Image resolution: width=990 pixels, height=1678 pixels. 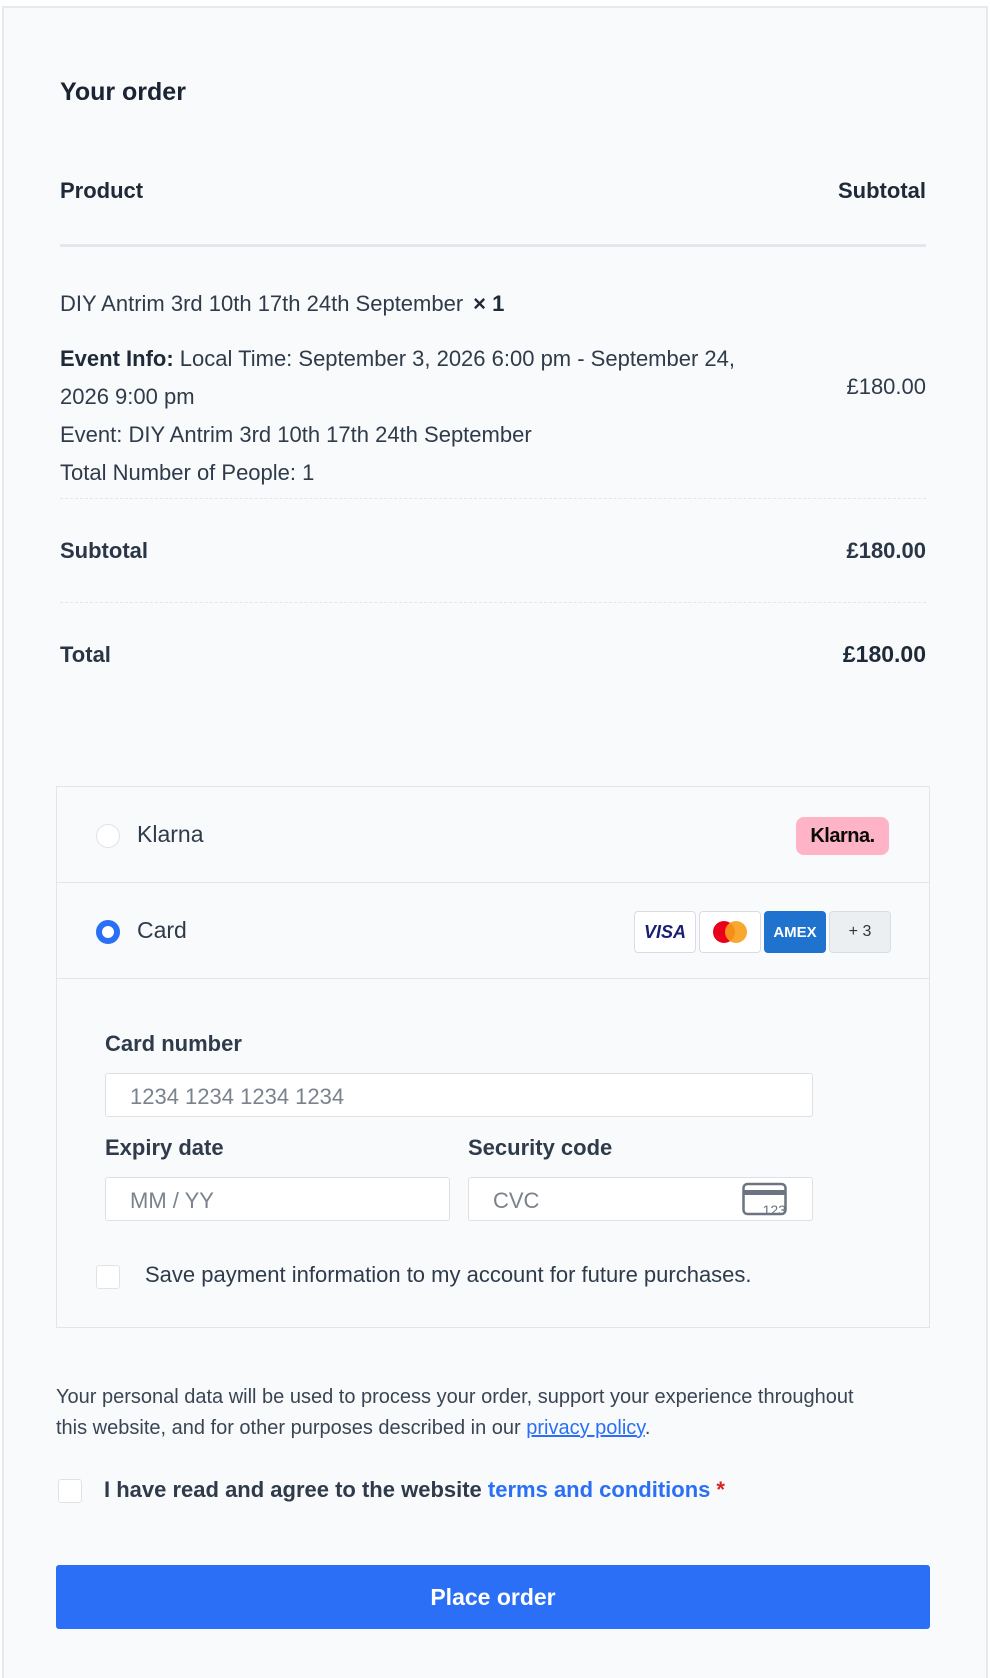 What do you see at coordinates (164, 1147) in the screenshot?
I see `expiry-label: Expiry date` at bounding box center [164, 1147].